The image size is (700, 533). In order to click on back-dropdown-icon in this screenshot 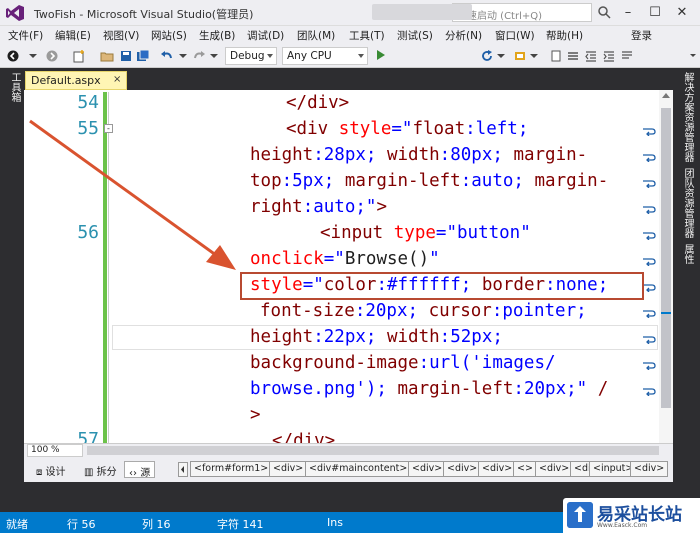, I will do `click(33, 56)`.